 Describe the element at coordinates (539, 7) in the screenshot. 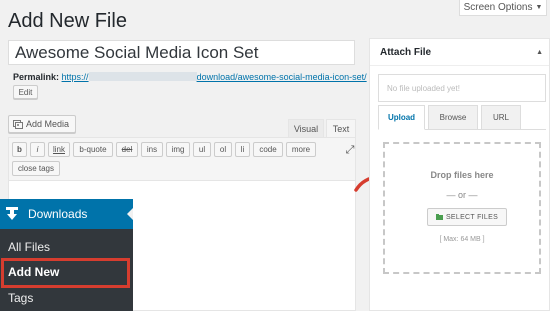

I see `chevron-down-icon: ▼` at that location.